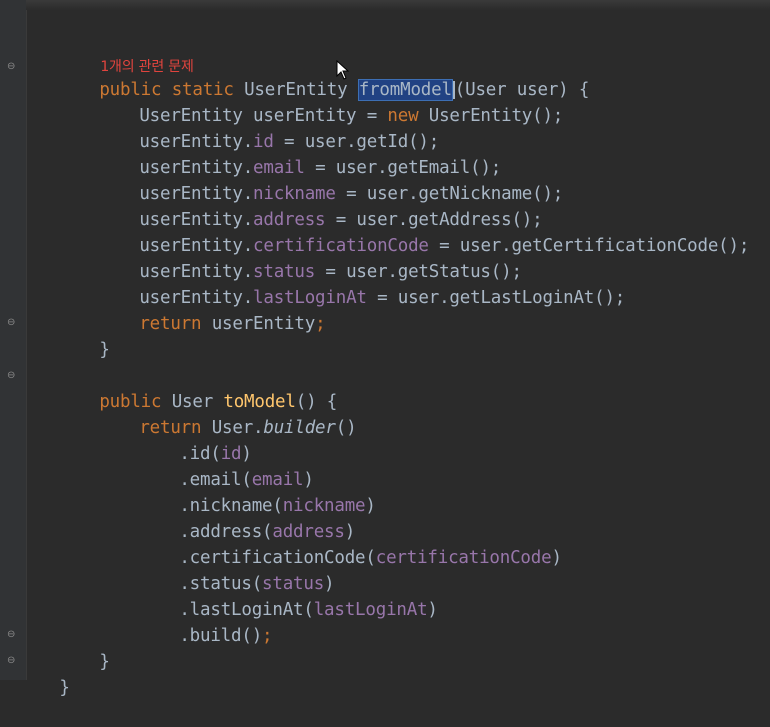 This screenshot has width=770, height=727. What do you see at coordinates (236, 569) in the screenshot?
I see `code-line-builder-call: .status(status)` at bounding box center [236, 569].